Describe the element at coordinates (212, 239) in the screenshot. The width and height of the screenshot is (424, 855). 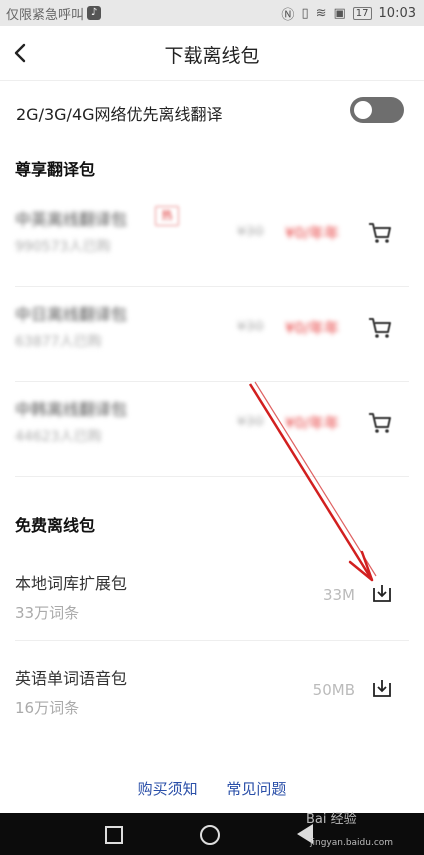
I see `premium-pack-row: 中英离线翻译包 热 990573人已购 ¥30 ¥0/年年` at that location.